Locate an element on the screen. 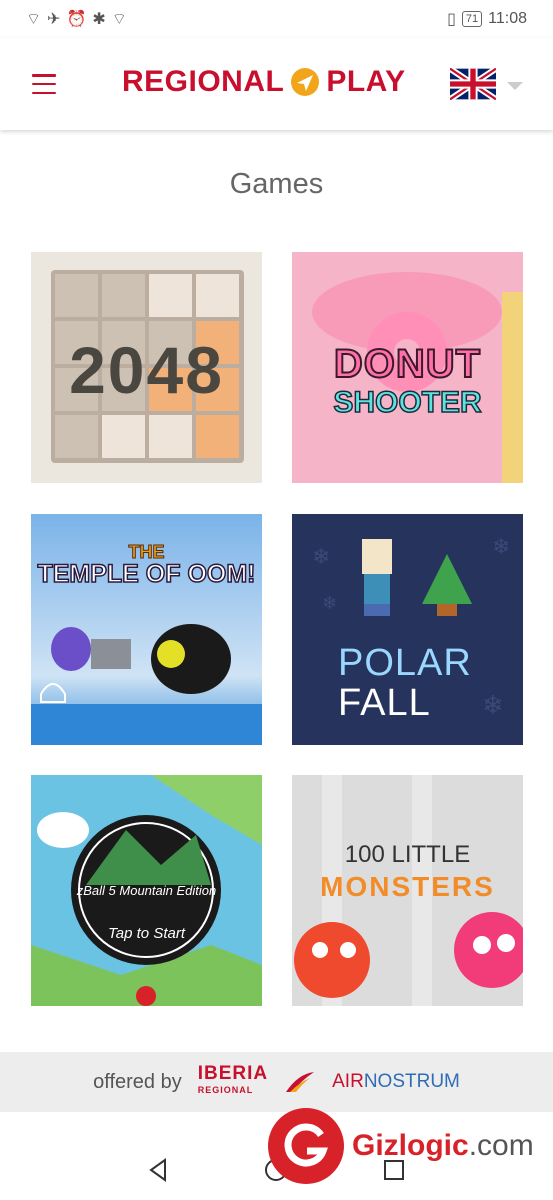 This screenshot has width=553, height=1200. game-title-100-little: 100 LITTLE is located at coordinates (407, 854).